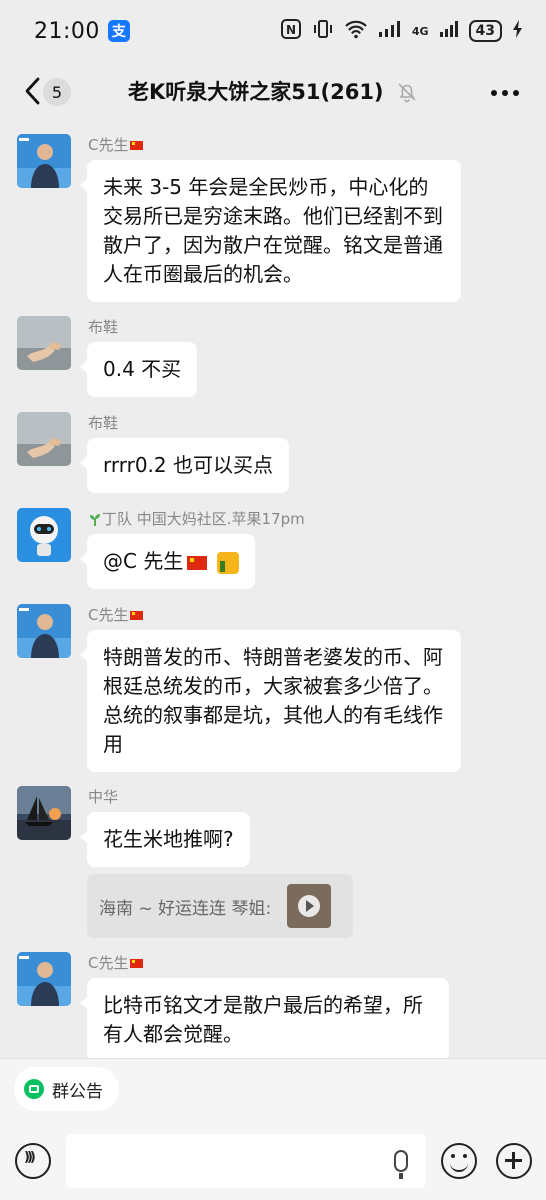  What do you see at coordinates (138, 369) in the screenshot?
I see `message-bubble: 0.4 不买` at bounding box center [138, 369].